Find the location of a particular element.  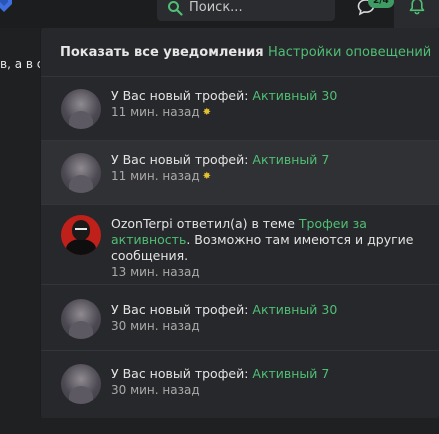

avatar-figure is located at coordinates (81, 247).